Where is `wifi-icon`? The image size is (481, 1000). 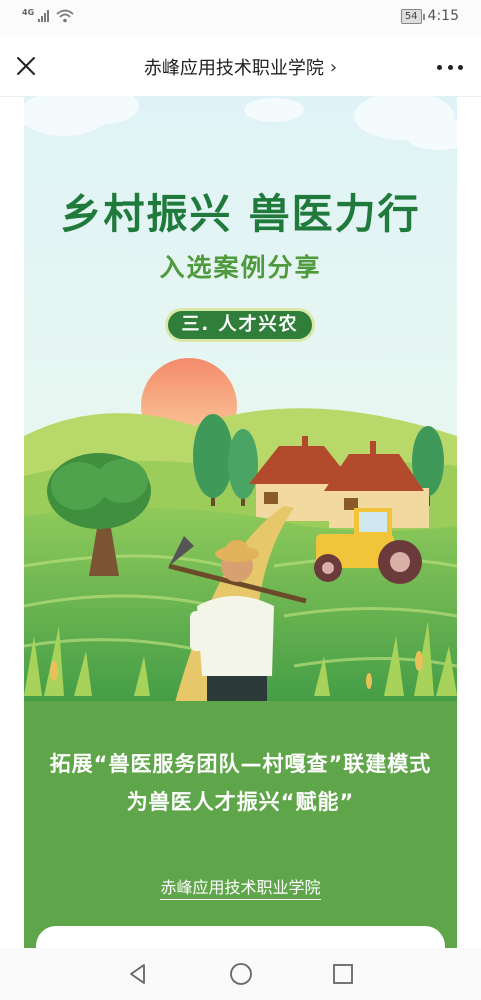
wifi-icon is located at coordinates (65, 16).